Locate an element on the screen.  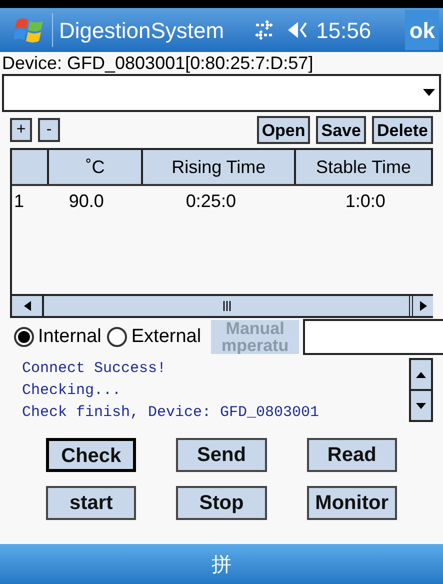
toolbar-button: Open is located at coordinates (283, 130).